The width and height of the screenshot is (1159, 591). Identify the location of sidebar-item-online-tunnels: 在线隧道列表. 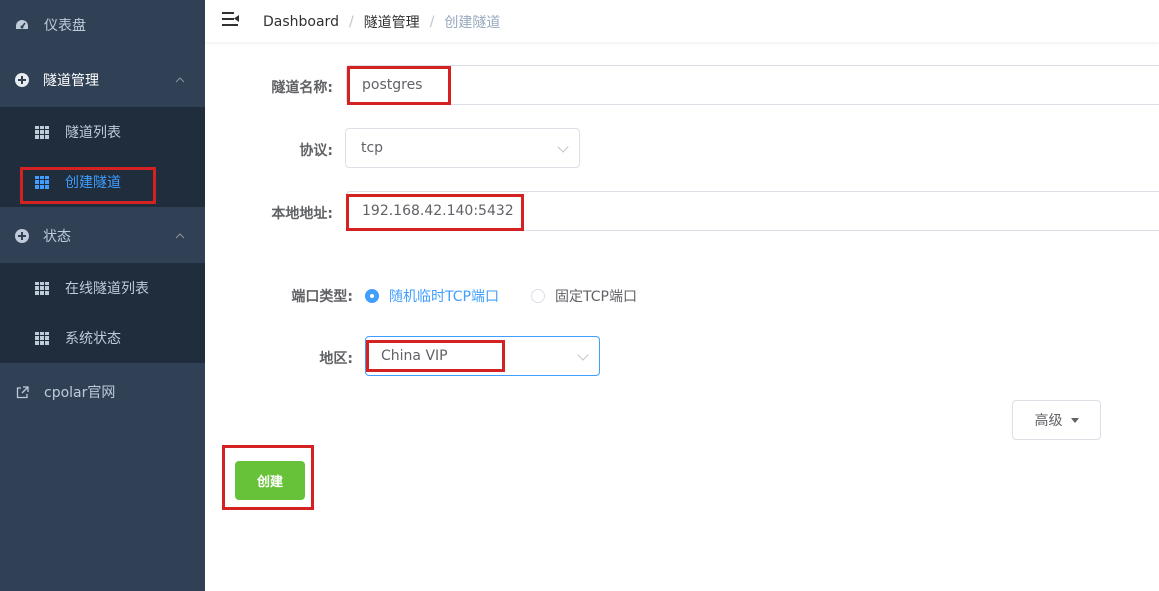
(102, 288).